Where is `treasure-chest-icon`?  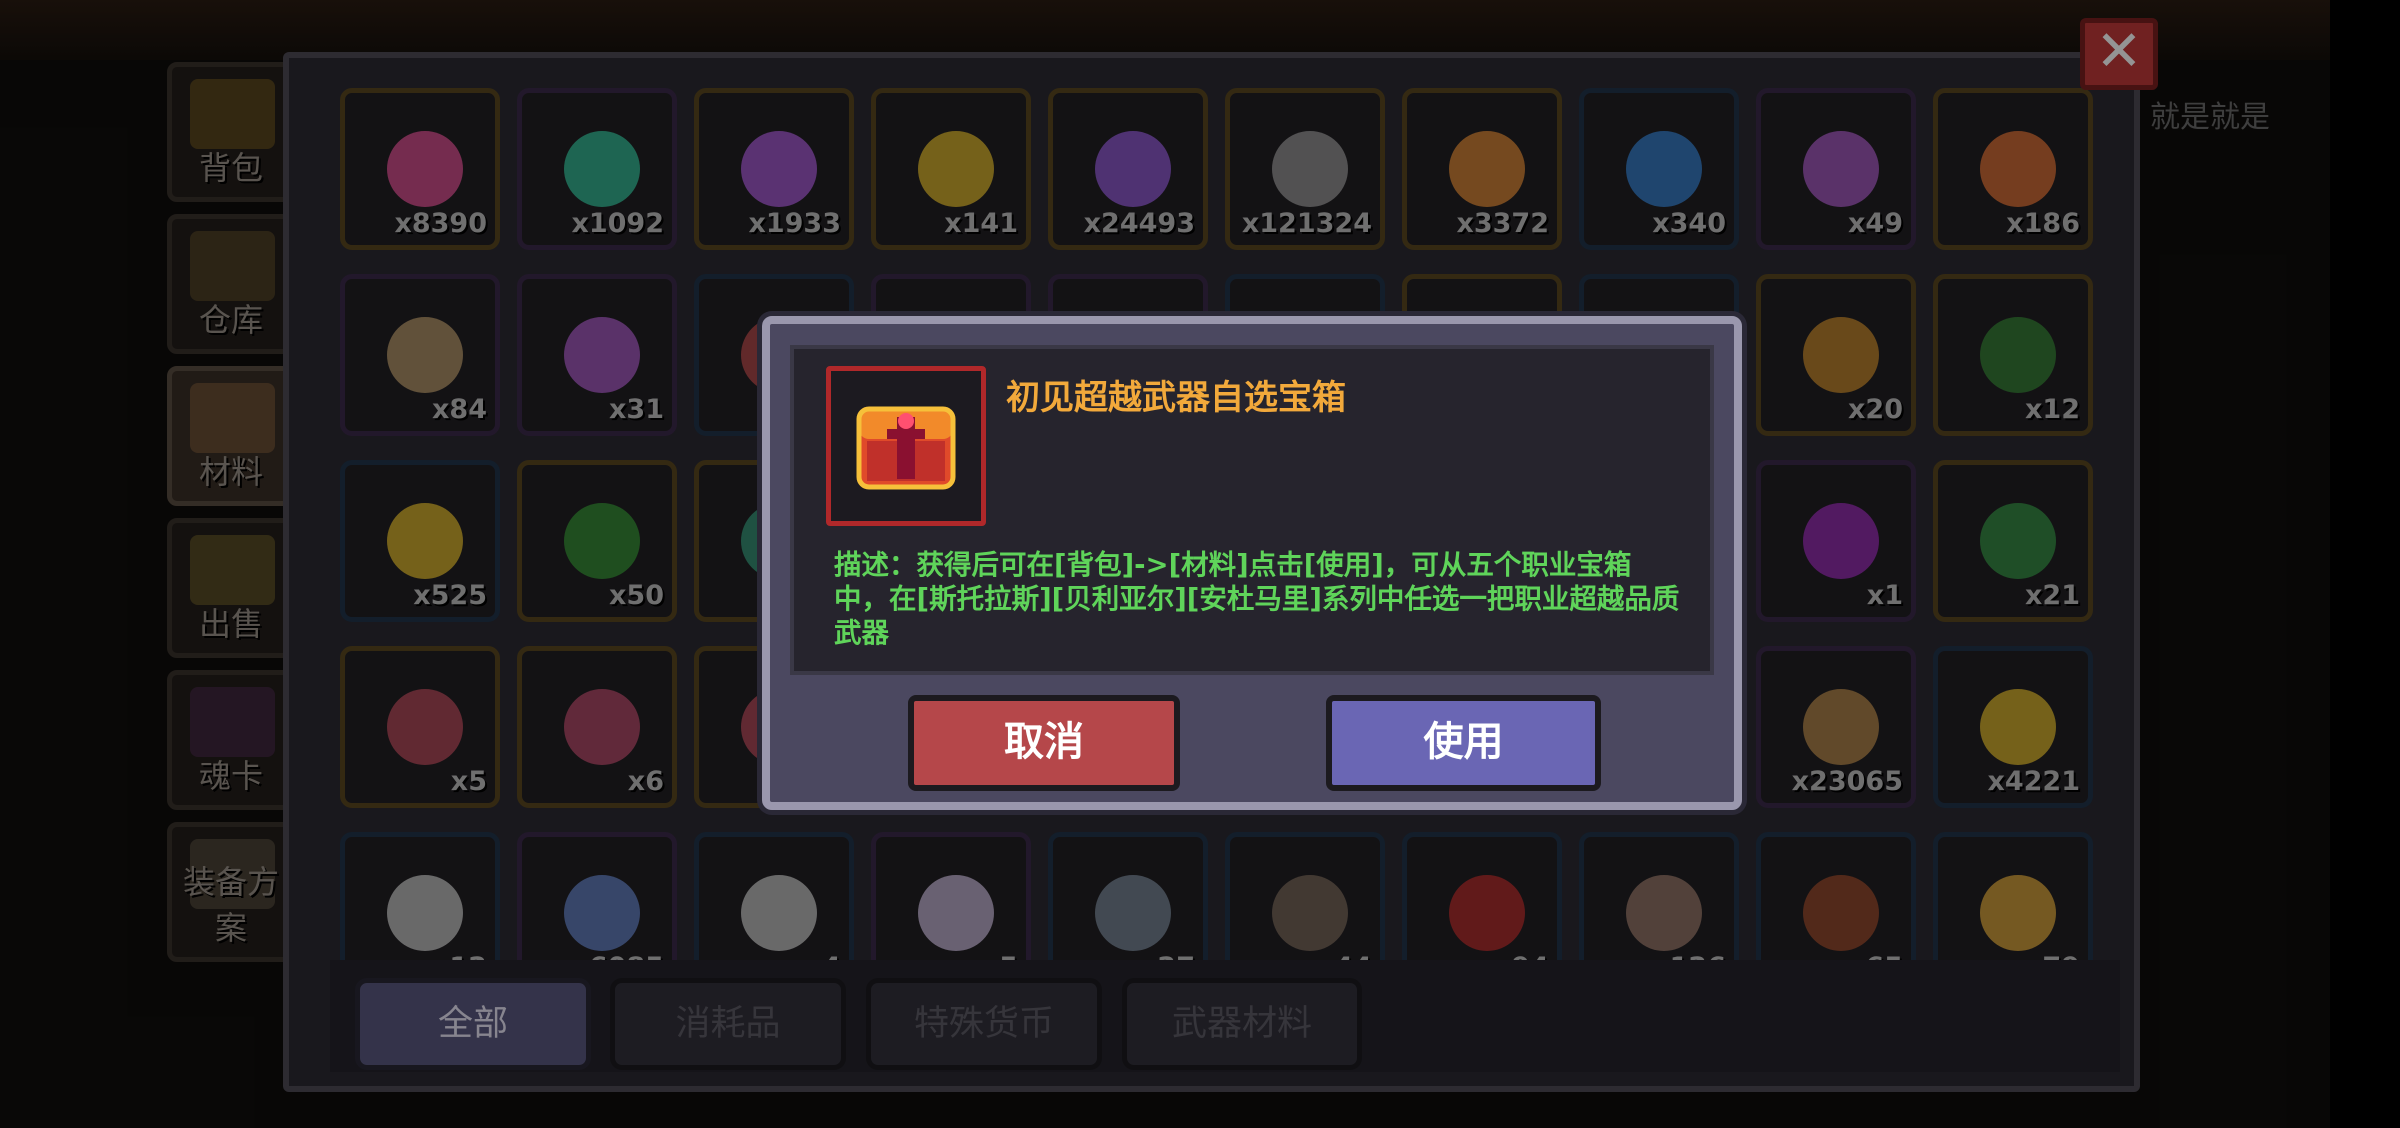
treasure-chest-icon is located at coordinates (906, 448).